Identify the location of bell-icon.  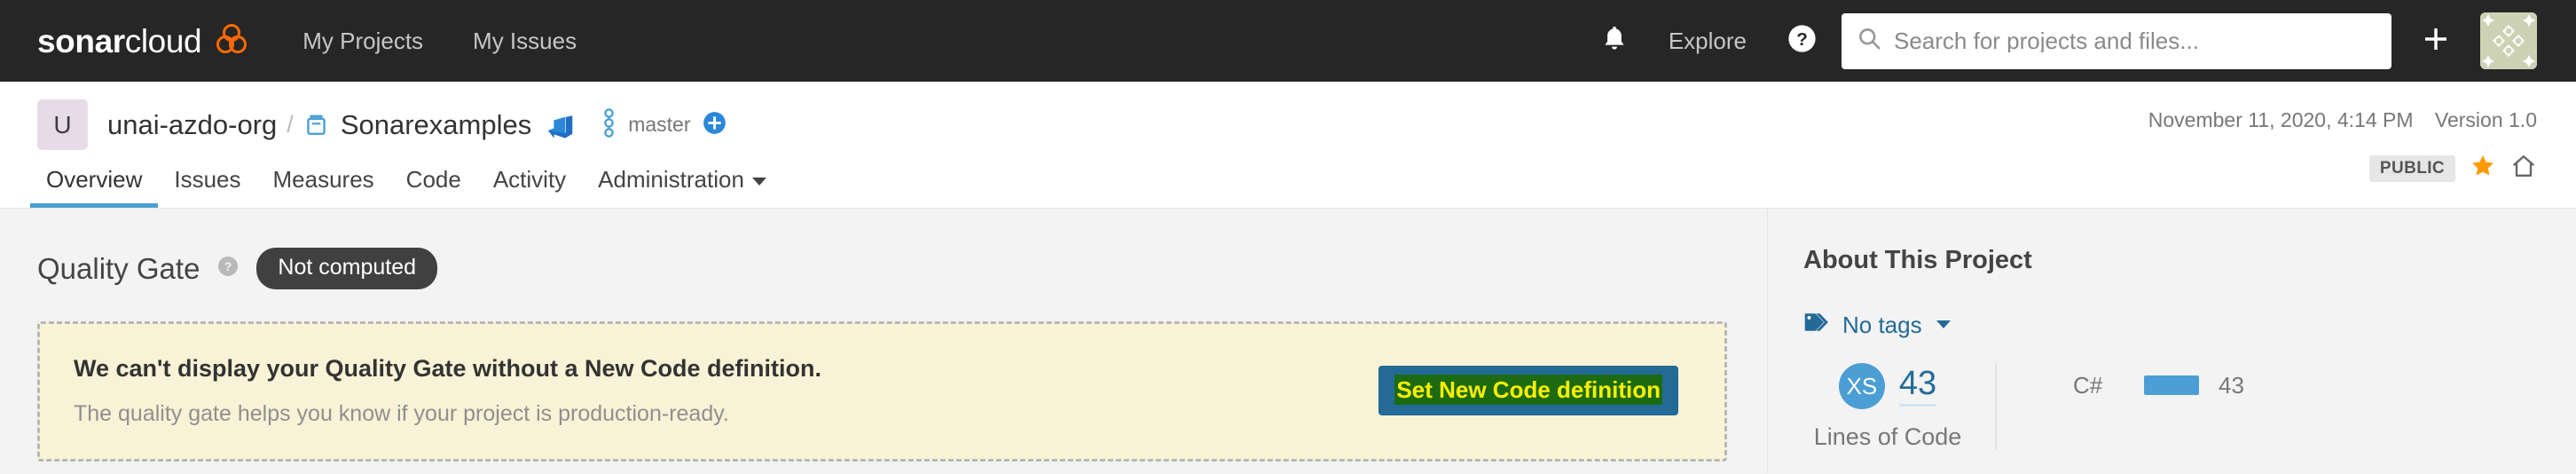
(1614, 41).